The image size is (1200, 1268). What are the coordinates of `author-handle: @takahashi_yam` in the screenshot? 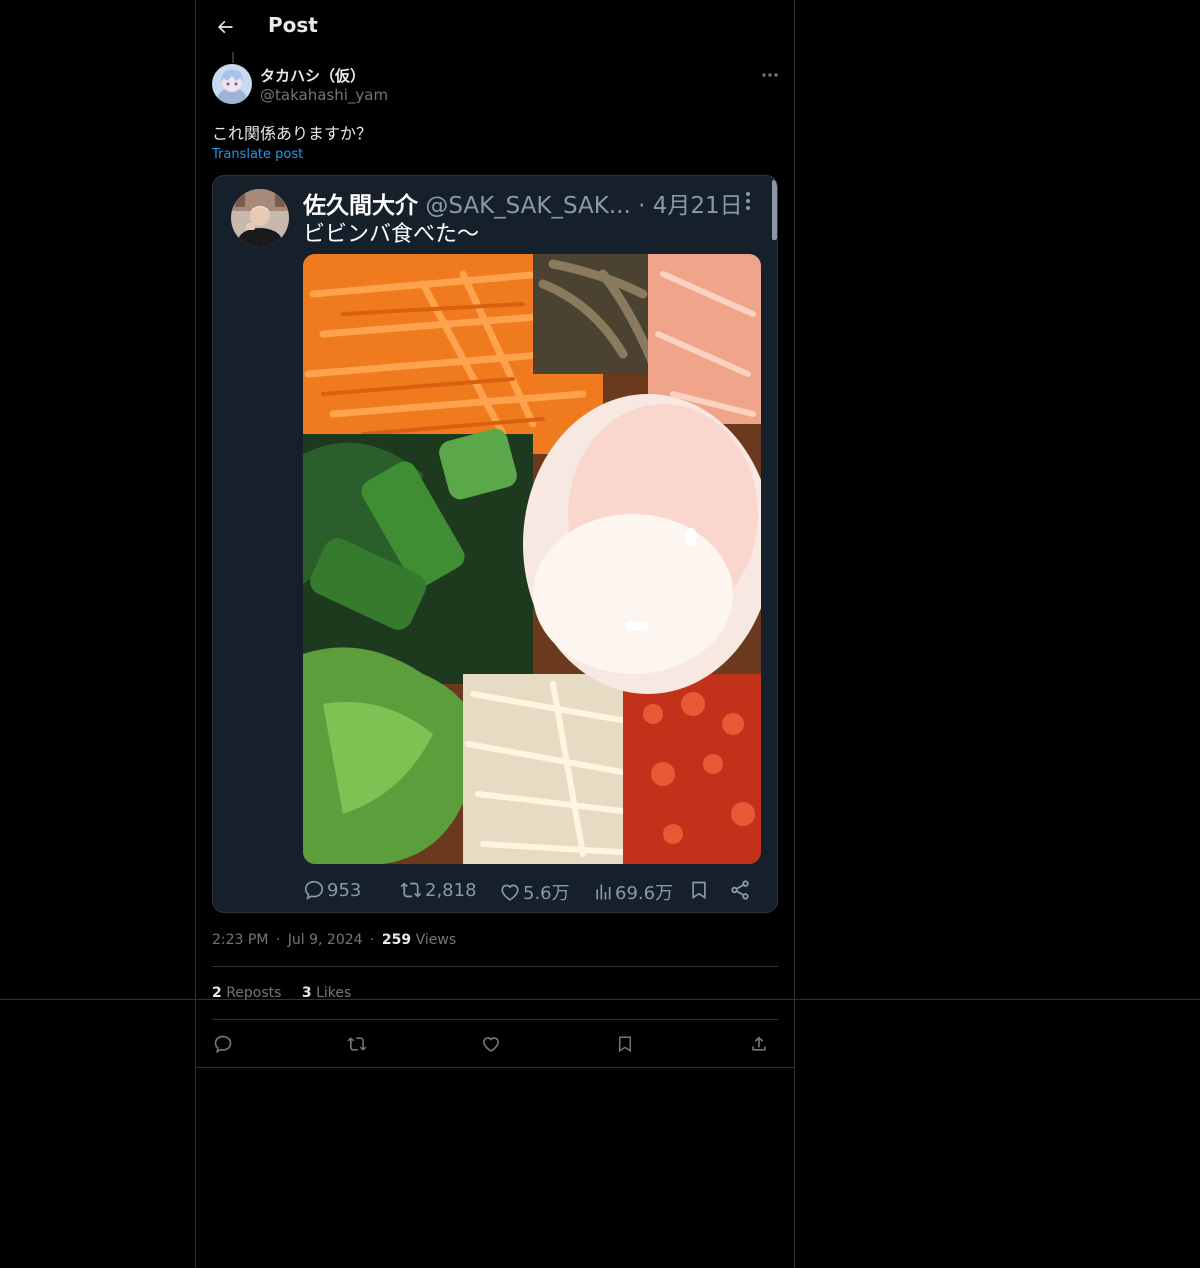 It's located at (324, 95).